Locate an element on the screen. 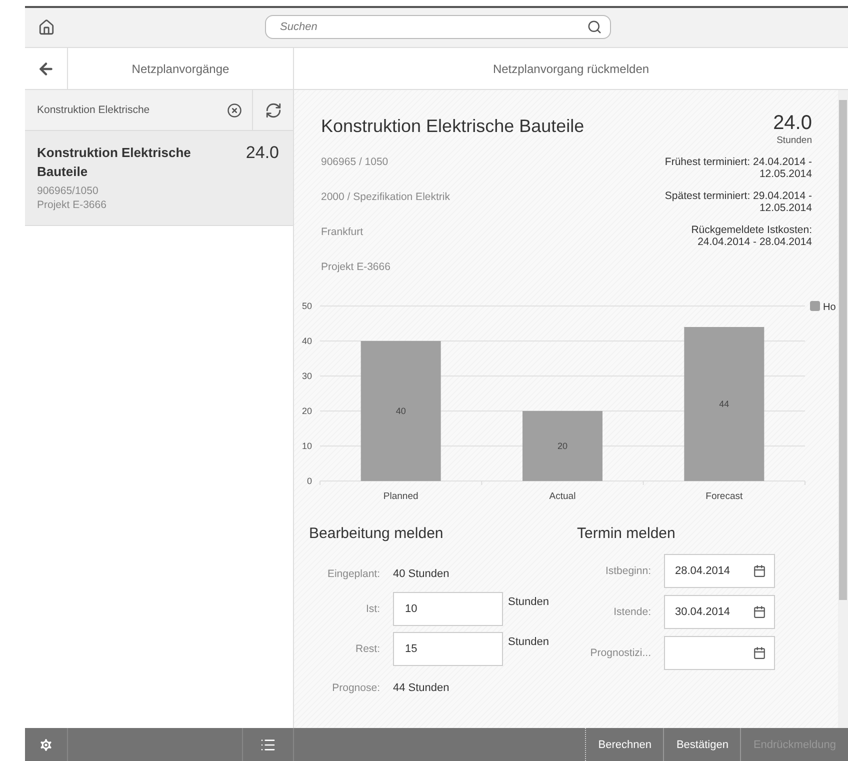 Image resolution: width=848 pixels, height=761 pixels. filter-field: Konstruktion Elektrische is located at coordinates (120, 110).